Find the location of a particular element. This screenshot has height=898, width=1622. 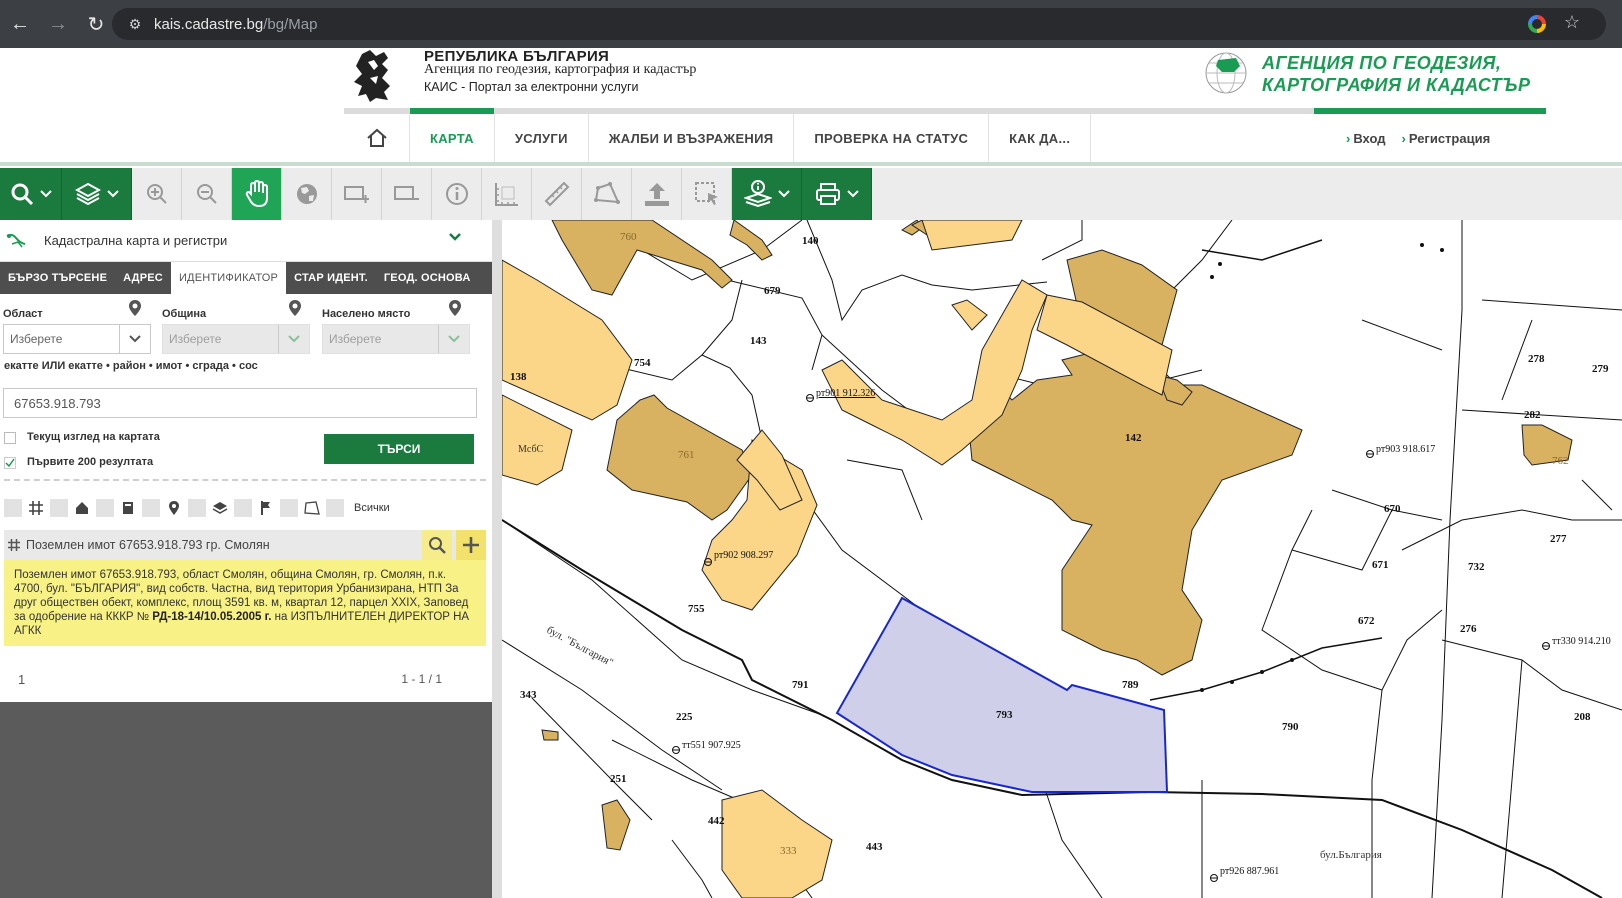

globe-icon is located at coordinates (306, 194).